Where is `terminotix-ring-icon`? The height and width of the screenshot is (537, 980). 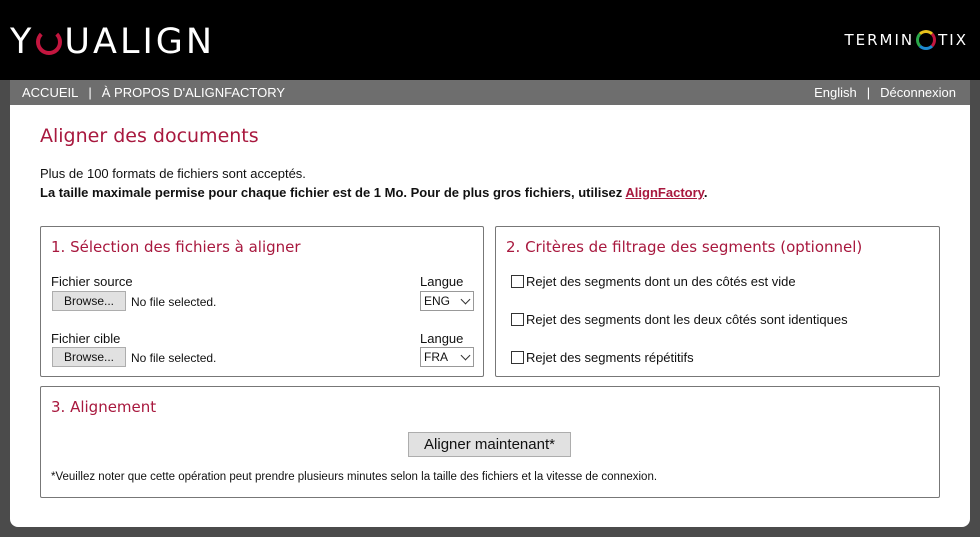
terminotix-ring-icon is located at coordinates (926, 40).